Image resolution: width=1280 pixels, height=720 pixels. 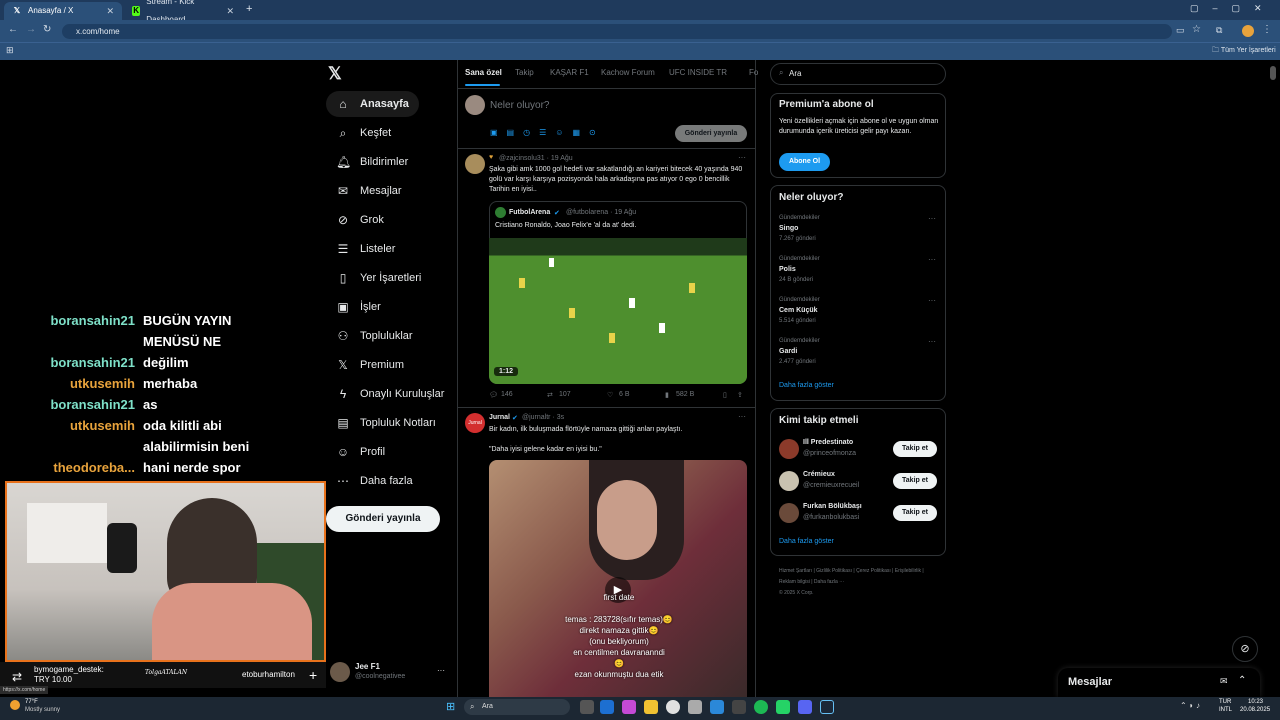 I want to click on task-view-icon, so click(x=587, y=707).